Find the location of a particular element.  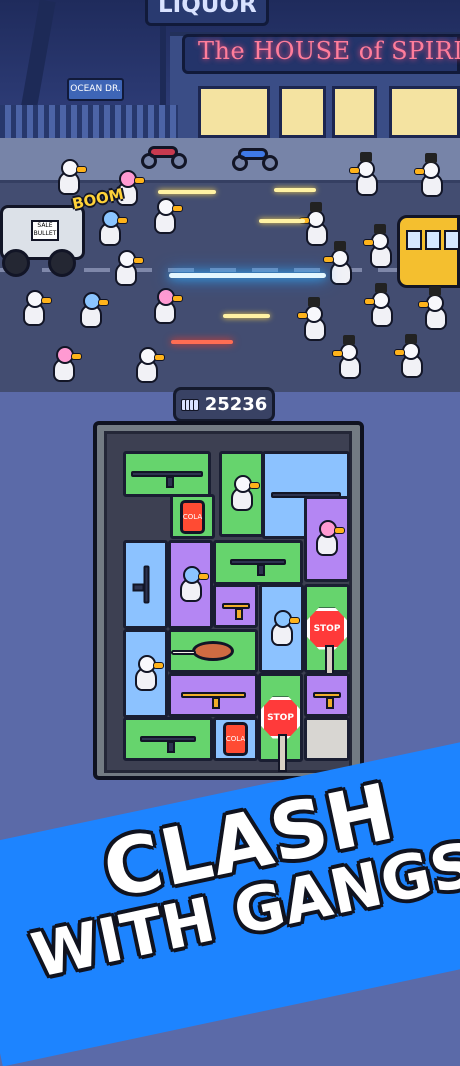

store-sign-text: The HOUSE of SPIRIT is located at coordinates (329, 51).